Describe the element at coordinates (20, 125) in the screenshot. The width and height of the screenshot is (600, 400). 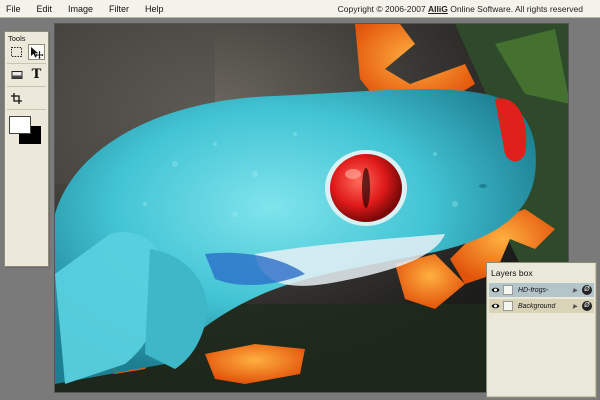
I see `foreground-color-swatch` at that location.